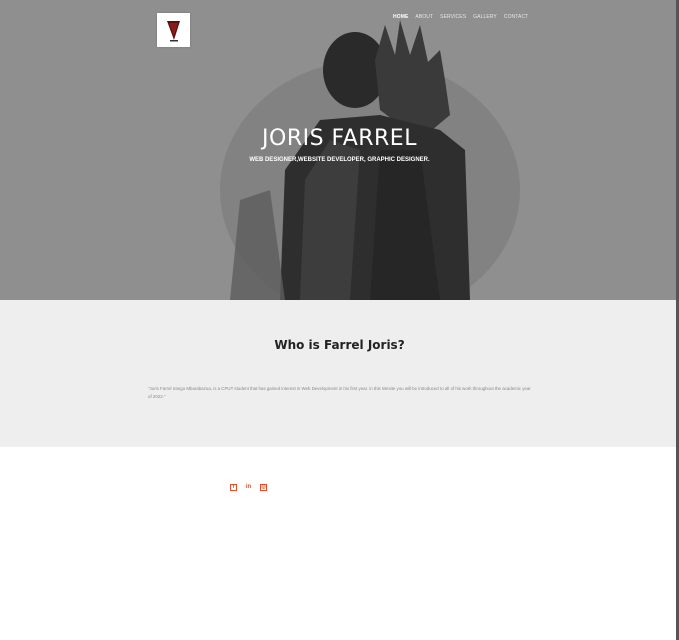 This screenshot has width=679, height=640. I want to click on nav-contact: CONTACT, so click(516, 17).